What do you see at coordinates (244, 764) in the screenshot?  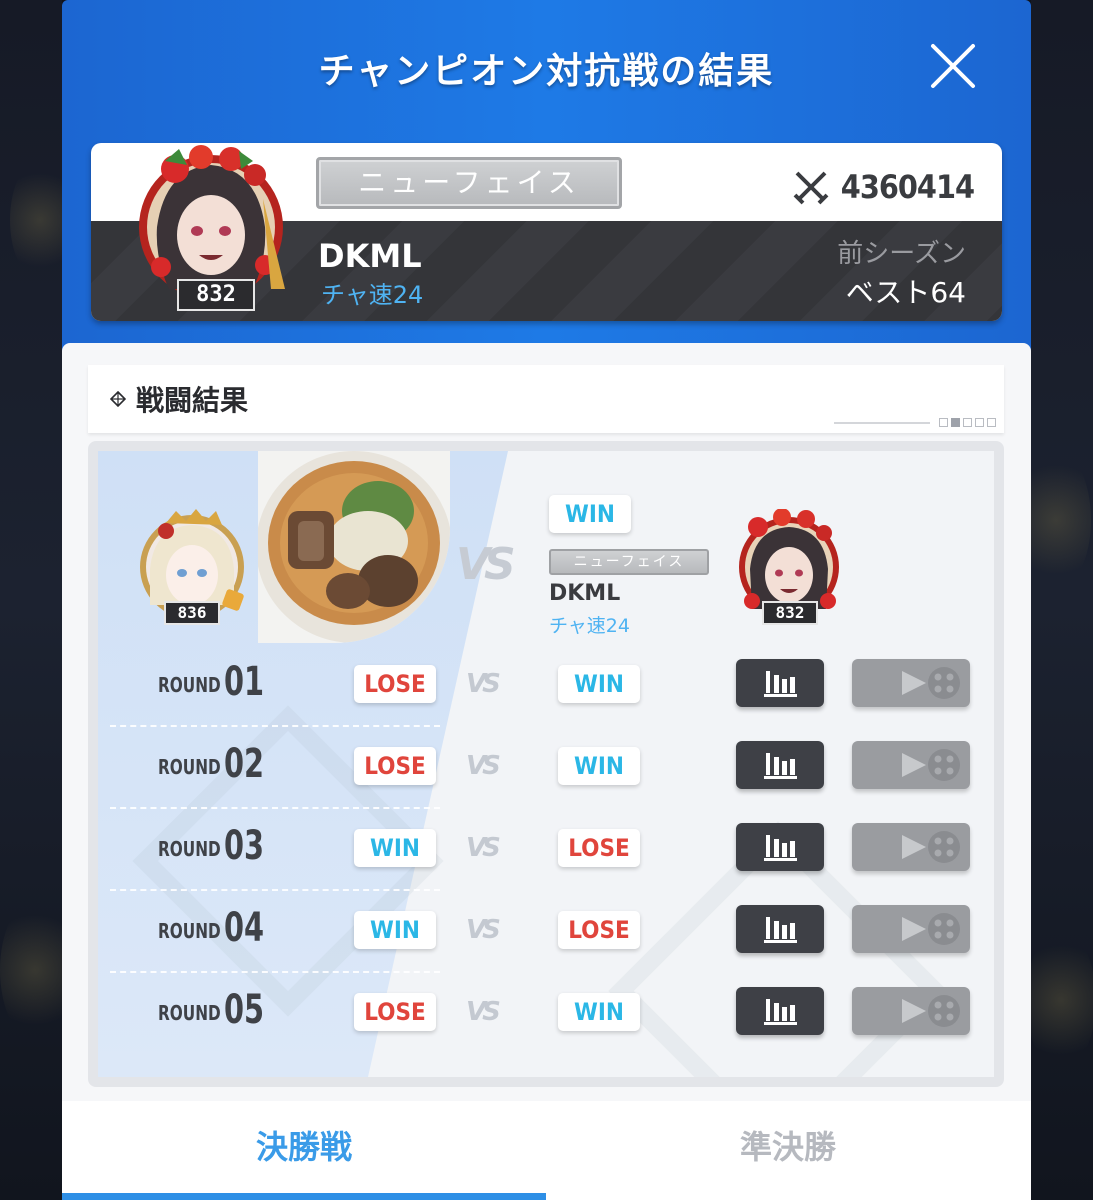 I see `round-number: 02` at bounding box center [244, 764].